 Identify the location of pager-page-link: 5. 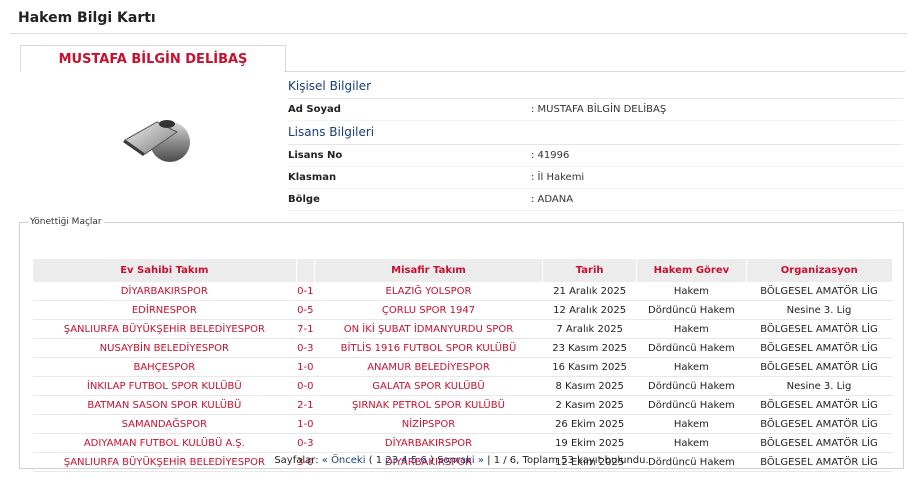
(414, 460).